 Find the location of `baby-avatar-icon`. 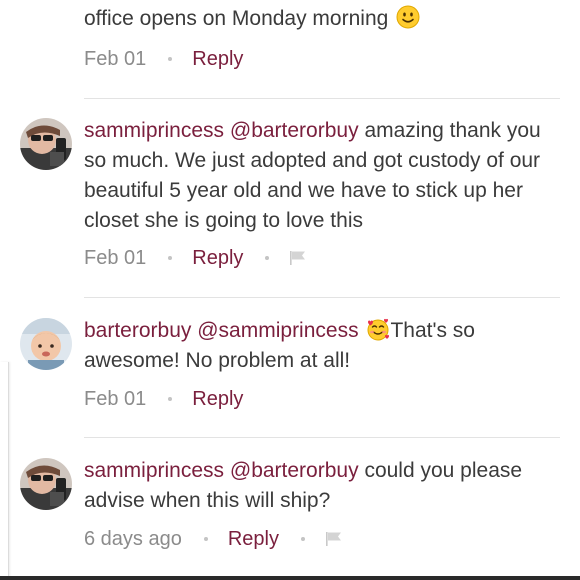

baby-avatar-icon is located at coordinates (46, 344).